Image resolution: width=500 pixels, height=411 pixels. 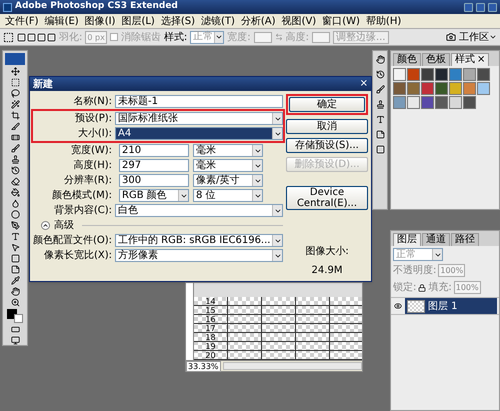 I want to click on wand-icon, so click(x=15, y=104).